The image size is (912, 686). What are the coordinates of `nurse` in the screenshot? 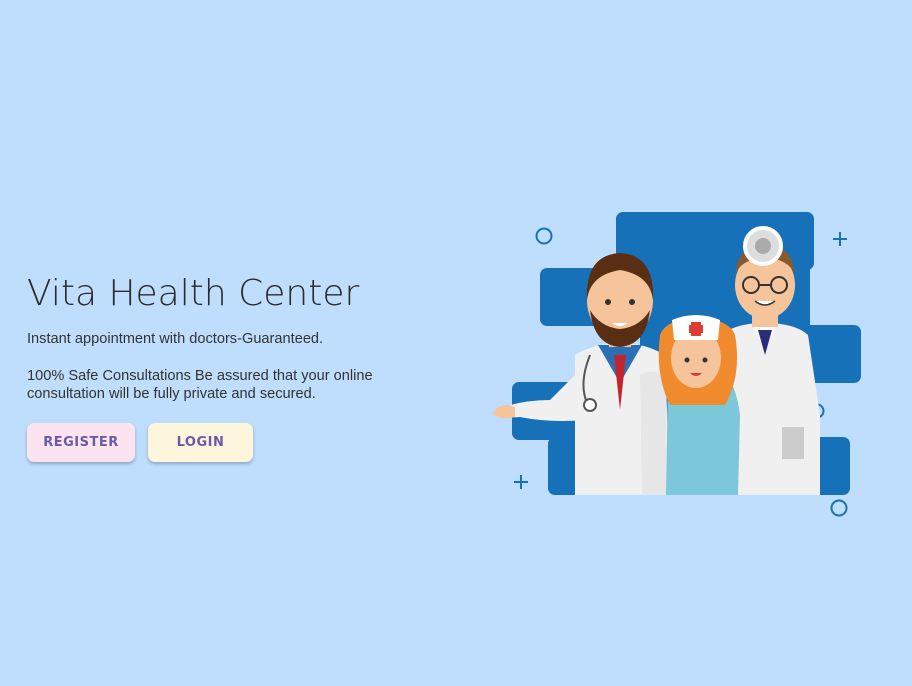 It's located at (699, 405).